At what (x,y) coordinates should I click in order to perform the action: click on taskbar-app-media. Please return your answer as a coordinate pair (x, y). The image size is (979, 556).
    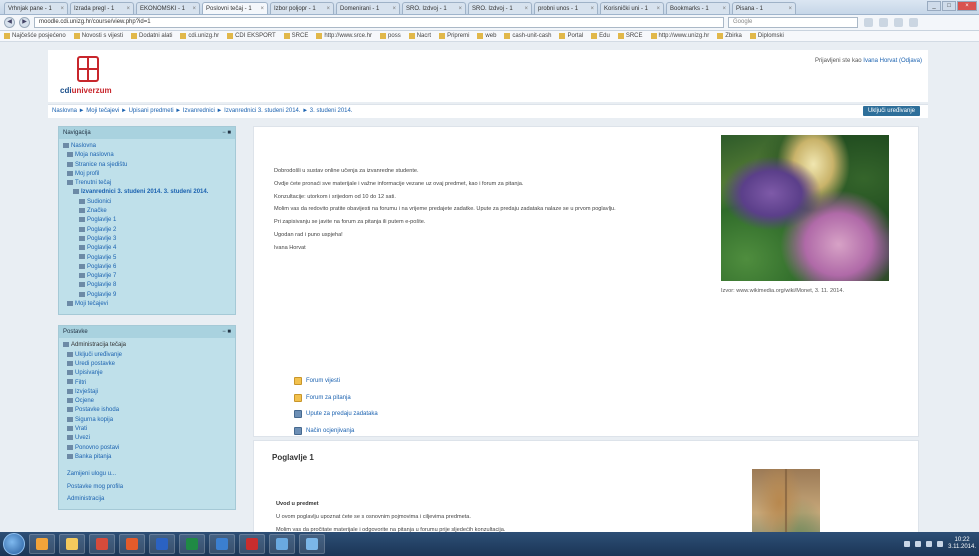
    Looking at the image, I should click on (102, 544).